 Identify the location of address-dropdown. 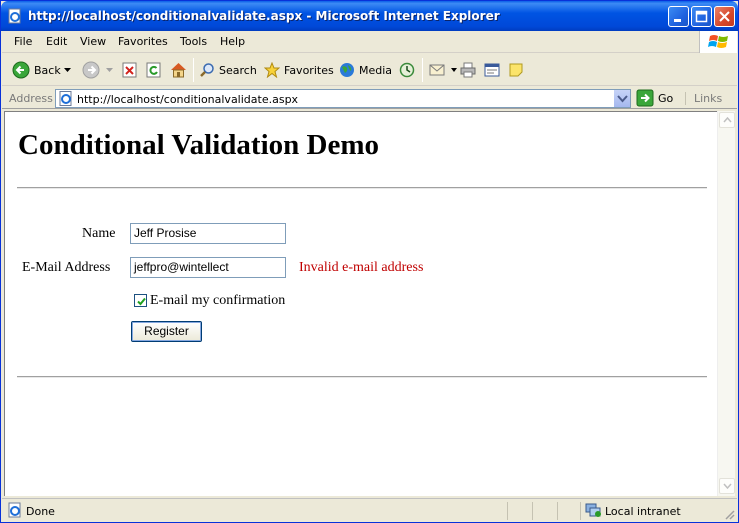
(621, 98).